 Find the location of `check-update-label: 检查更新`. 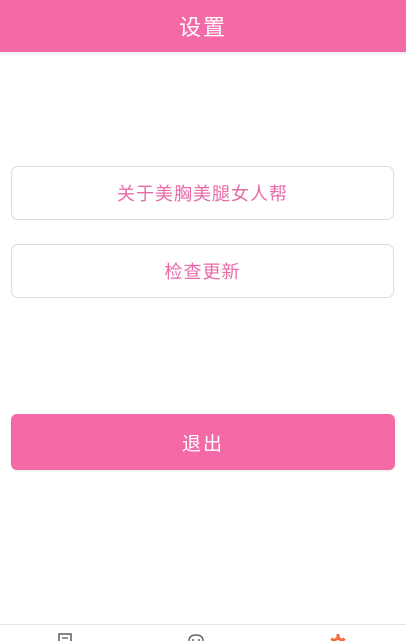

check-update-label: 检查更新 is located at coordinates (202, 272).